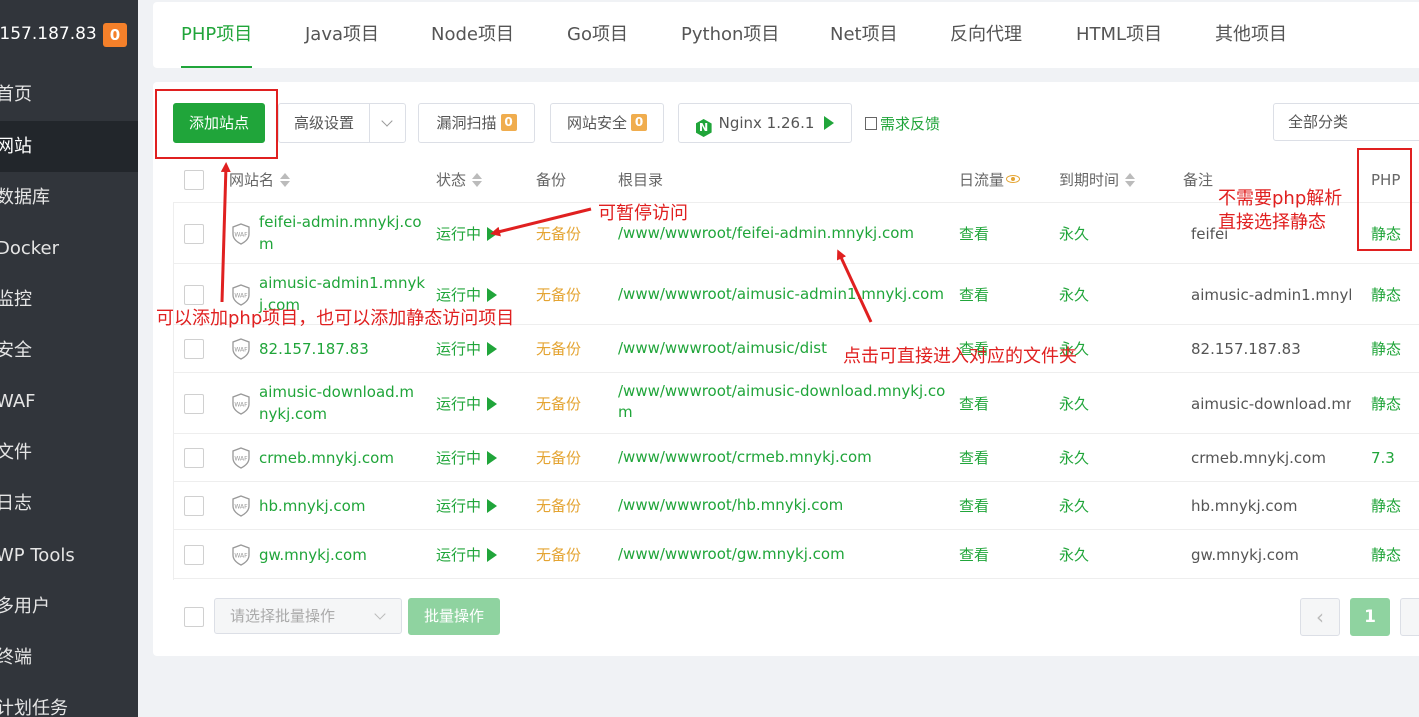 The image size is (1419, 717). Describe the element at coordinates (69, 94) in the screenshot. I see `sidebar-item-home: 首页` at that location.